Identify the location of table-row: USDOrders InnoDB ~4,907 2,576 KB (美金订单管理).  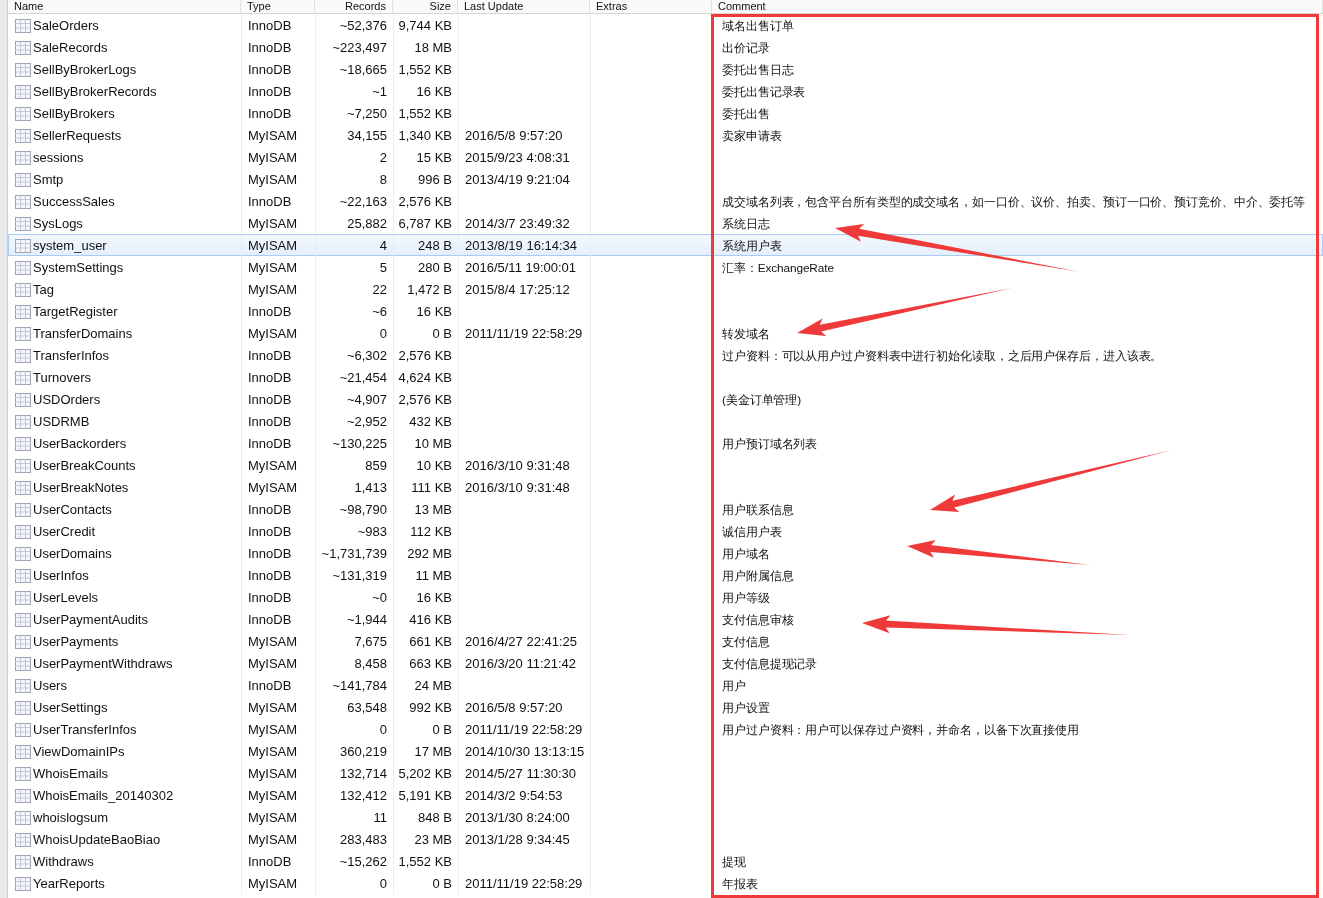
(665, 399).